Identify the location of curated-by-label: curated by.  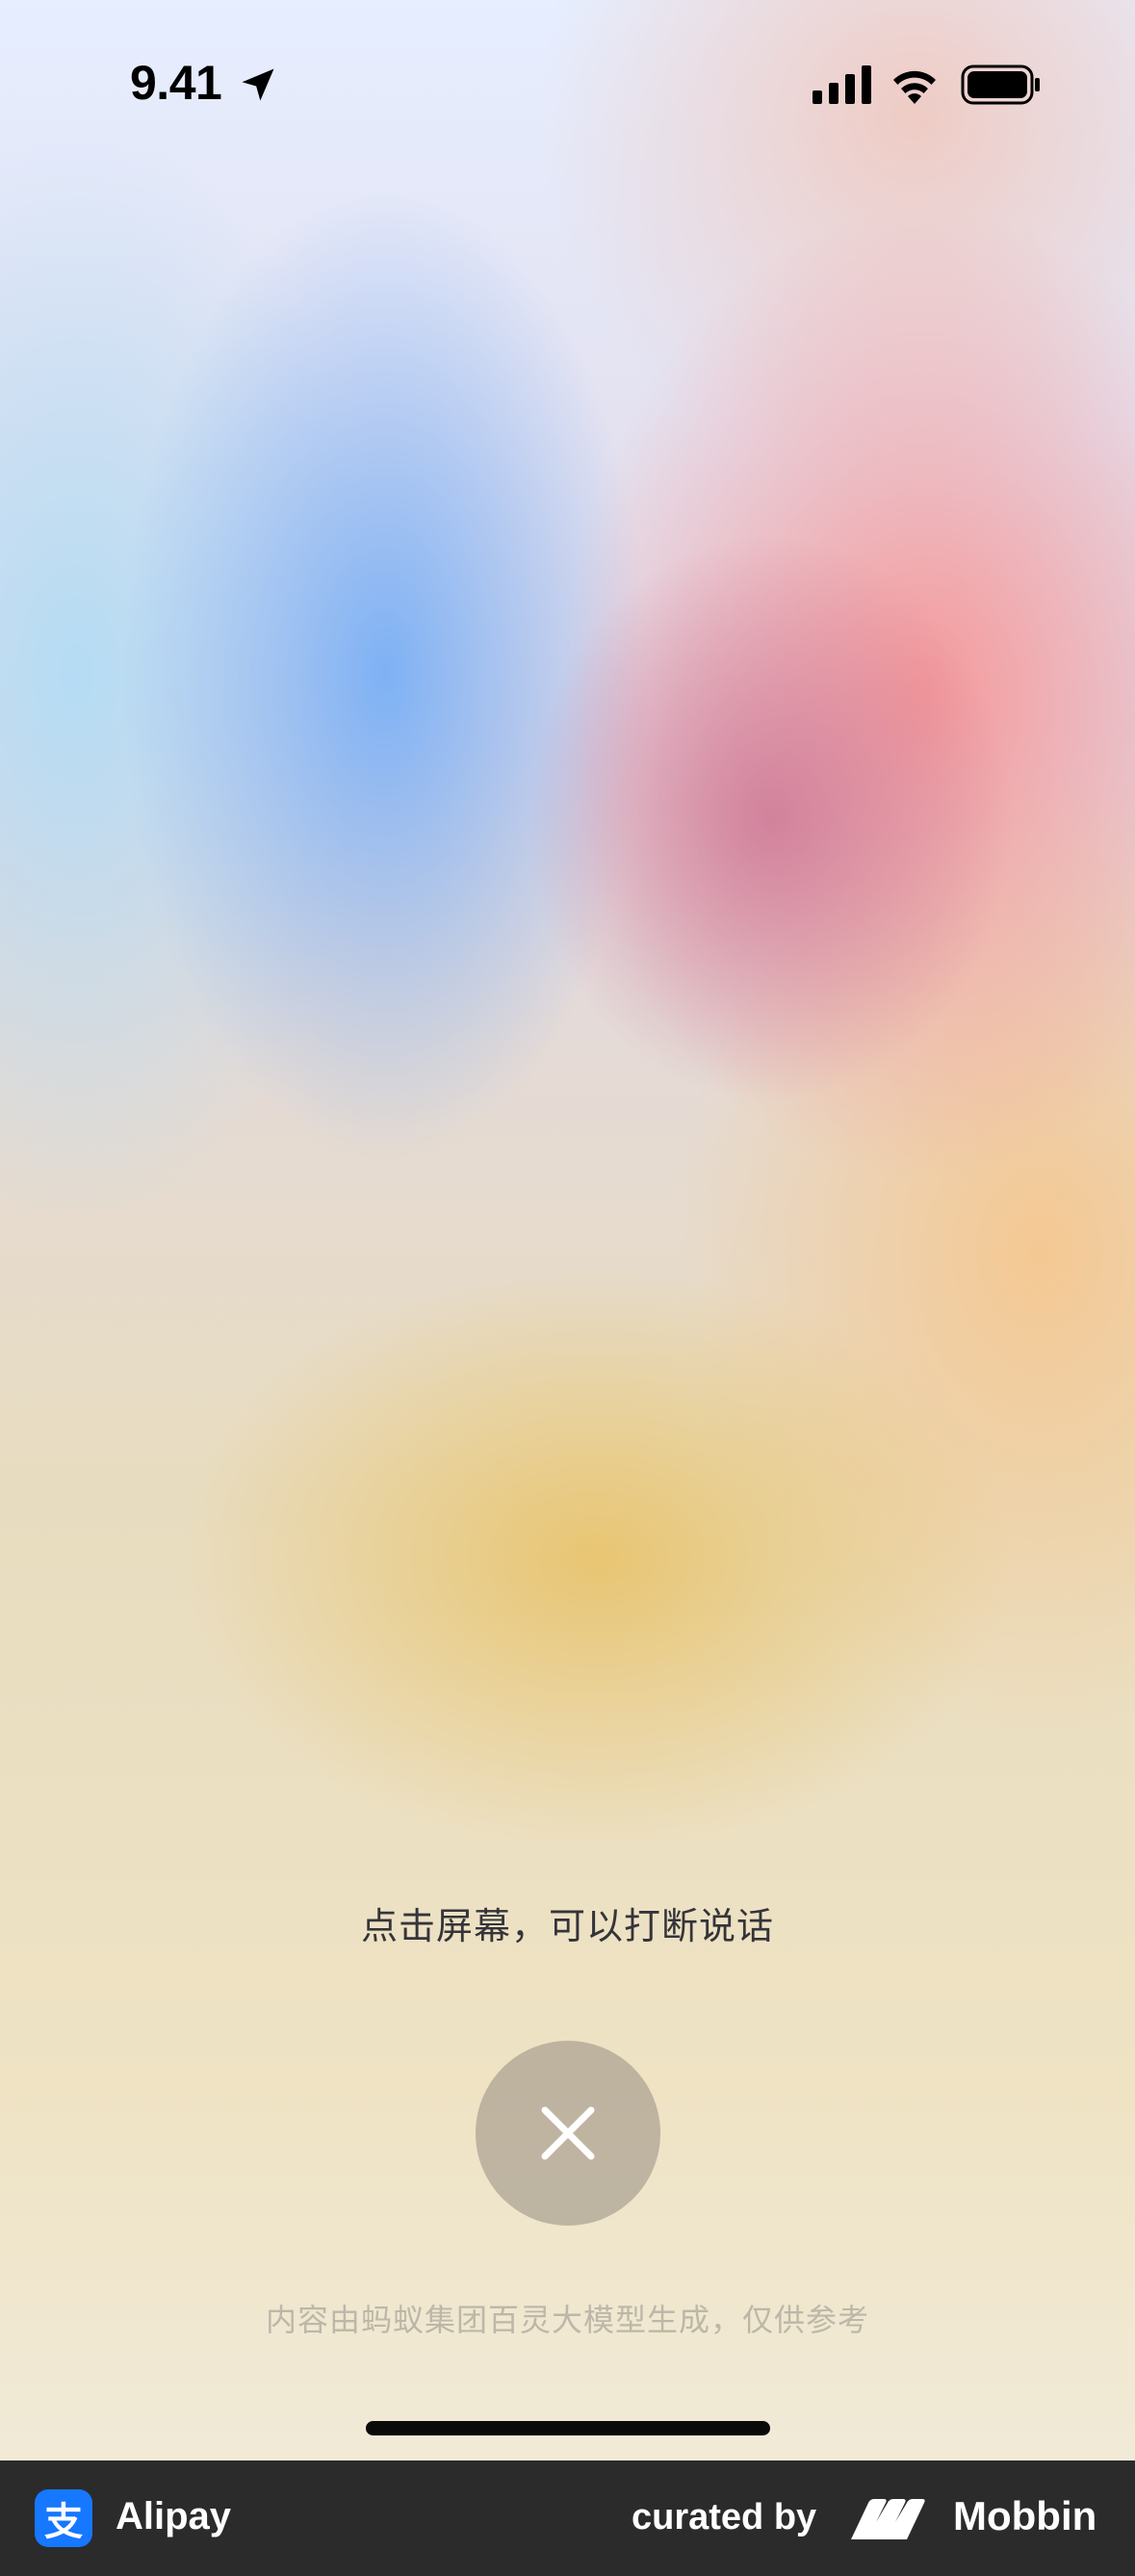
(724, 2517).